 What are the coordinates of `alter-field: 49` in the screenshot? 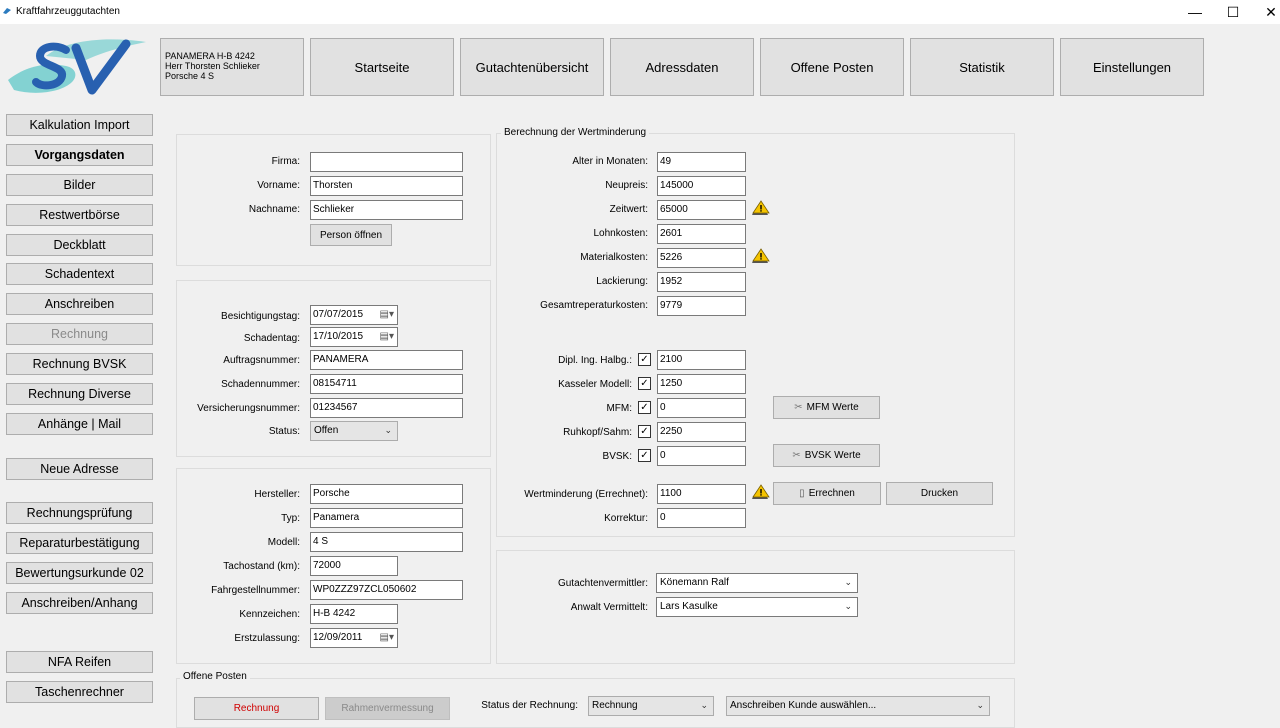 It's located at (701, 162).